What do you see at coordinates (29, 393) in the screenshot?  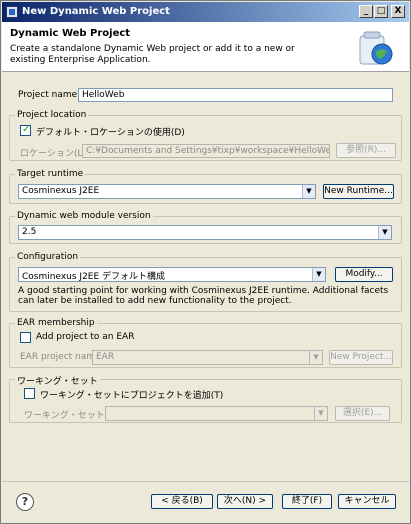 I see `add-to-working-set-checkbox` at bounding box center [29, 393].